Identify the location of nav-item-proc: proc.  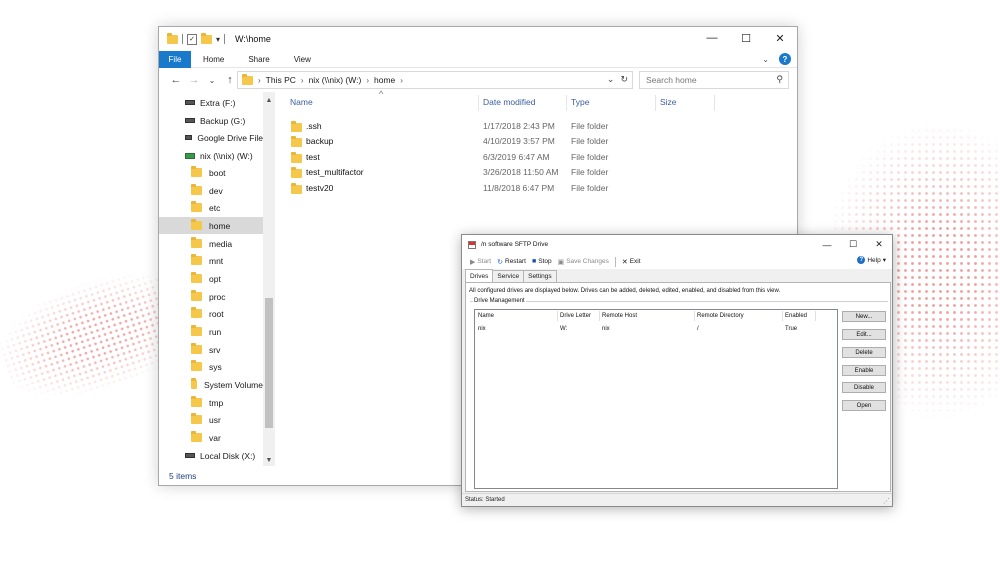
(211, 296).